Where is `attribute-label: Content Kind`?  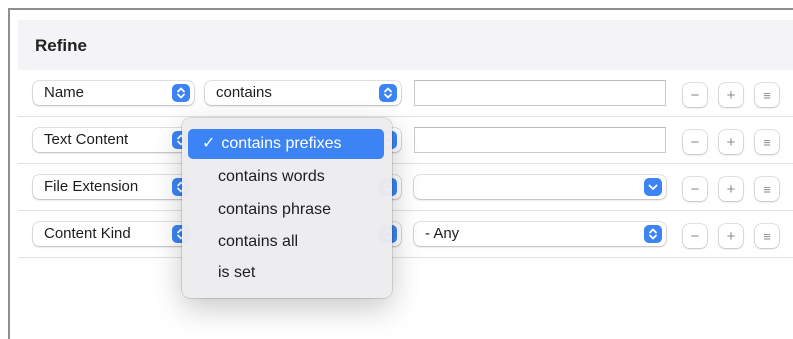
attribute-label: Content Kind is located at coordinates (87, 233).